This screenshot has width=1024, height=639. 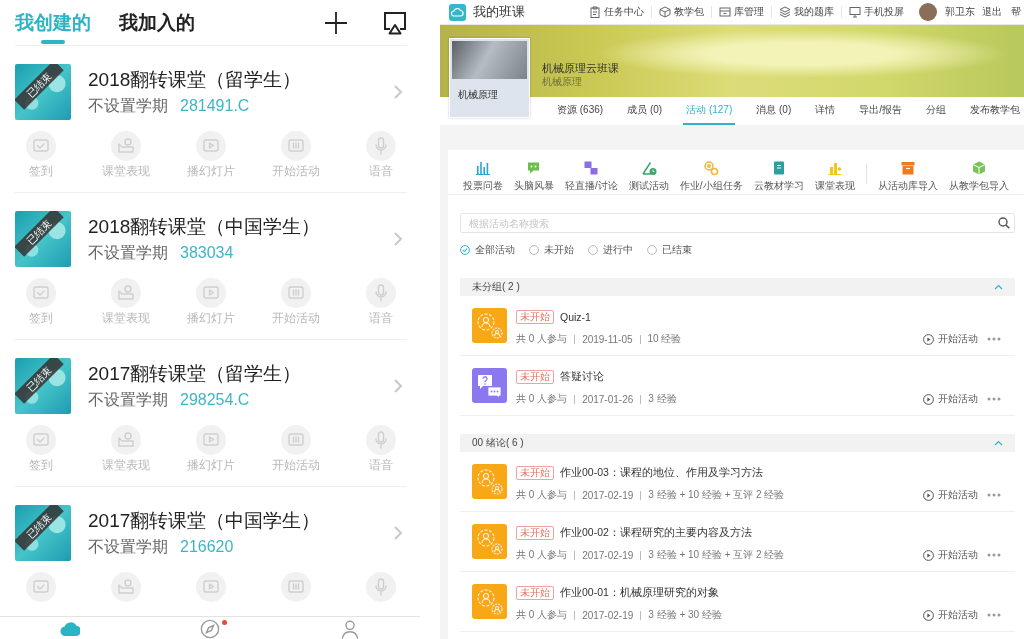 What do you see at coordinates (483, 176) in the screenshot?
I see `tool-button: 投票问卷` at bounding box center [483, 176].